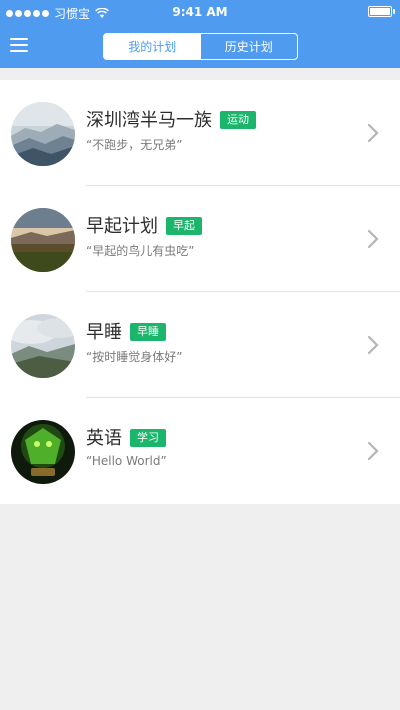  I want to click on plan-item-english: 英语 学习 “Hello World”, so click(200, 451).